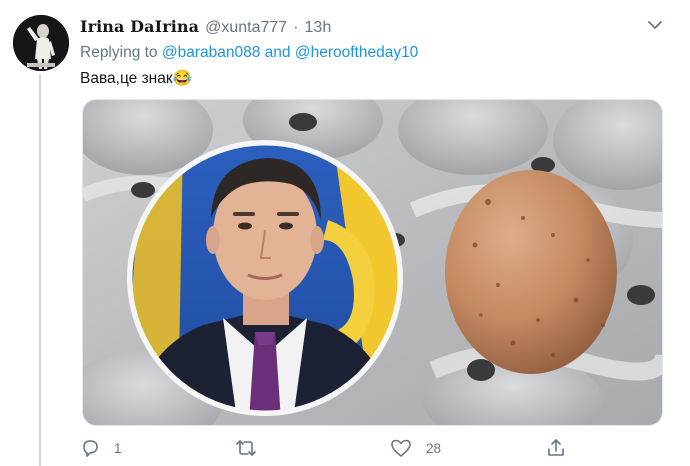 Image resolution: width=690 pixels, height=466 pixels. I want to click on heart-icon, so click(401, 448).